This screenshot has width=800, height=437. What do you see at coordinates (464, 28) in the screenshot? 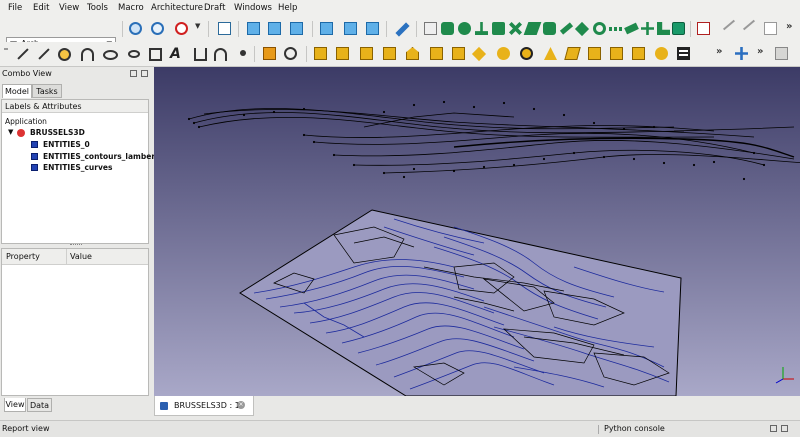
I see `snap-endpoint-icon` at bounding box center [464, 28].